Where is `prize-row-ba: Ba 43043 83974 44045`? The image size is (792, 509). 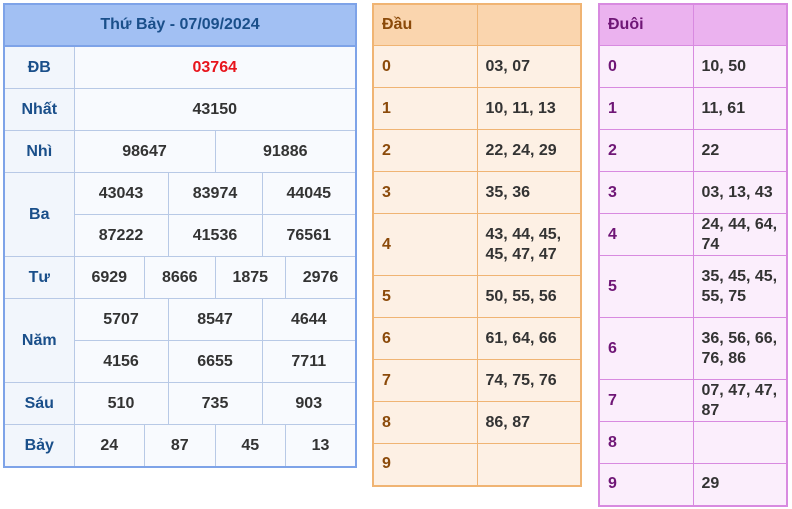 prize-row-ba: Ba 43043 83974 44045 is located at coordinates (180, 214).